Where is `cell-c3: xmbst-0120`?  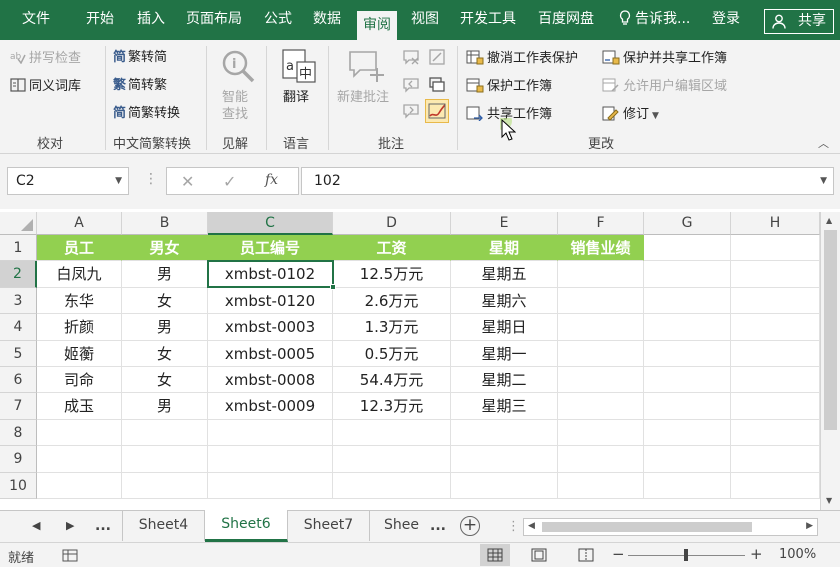 cell-c3: xmbst-0120 is located at coordinates (270, 301).